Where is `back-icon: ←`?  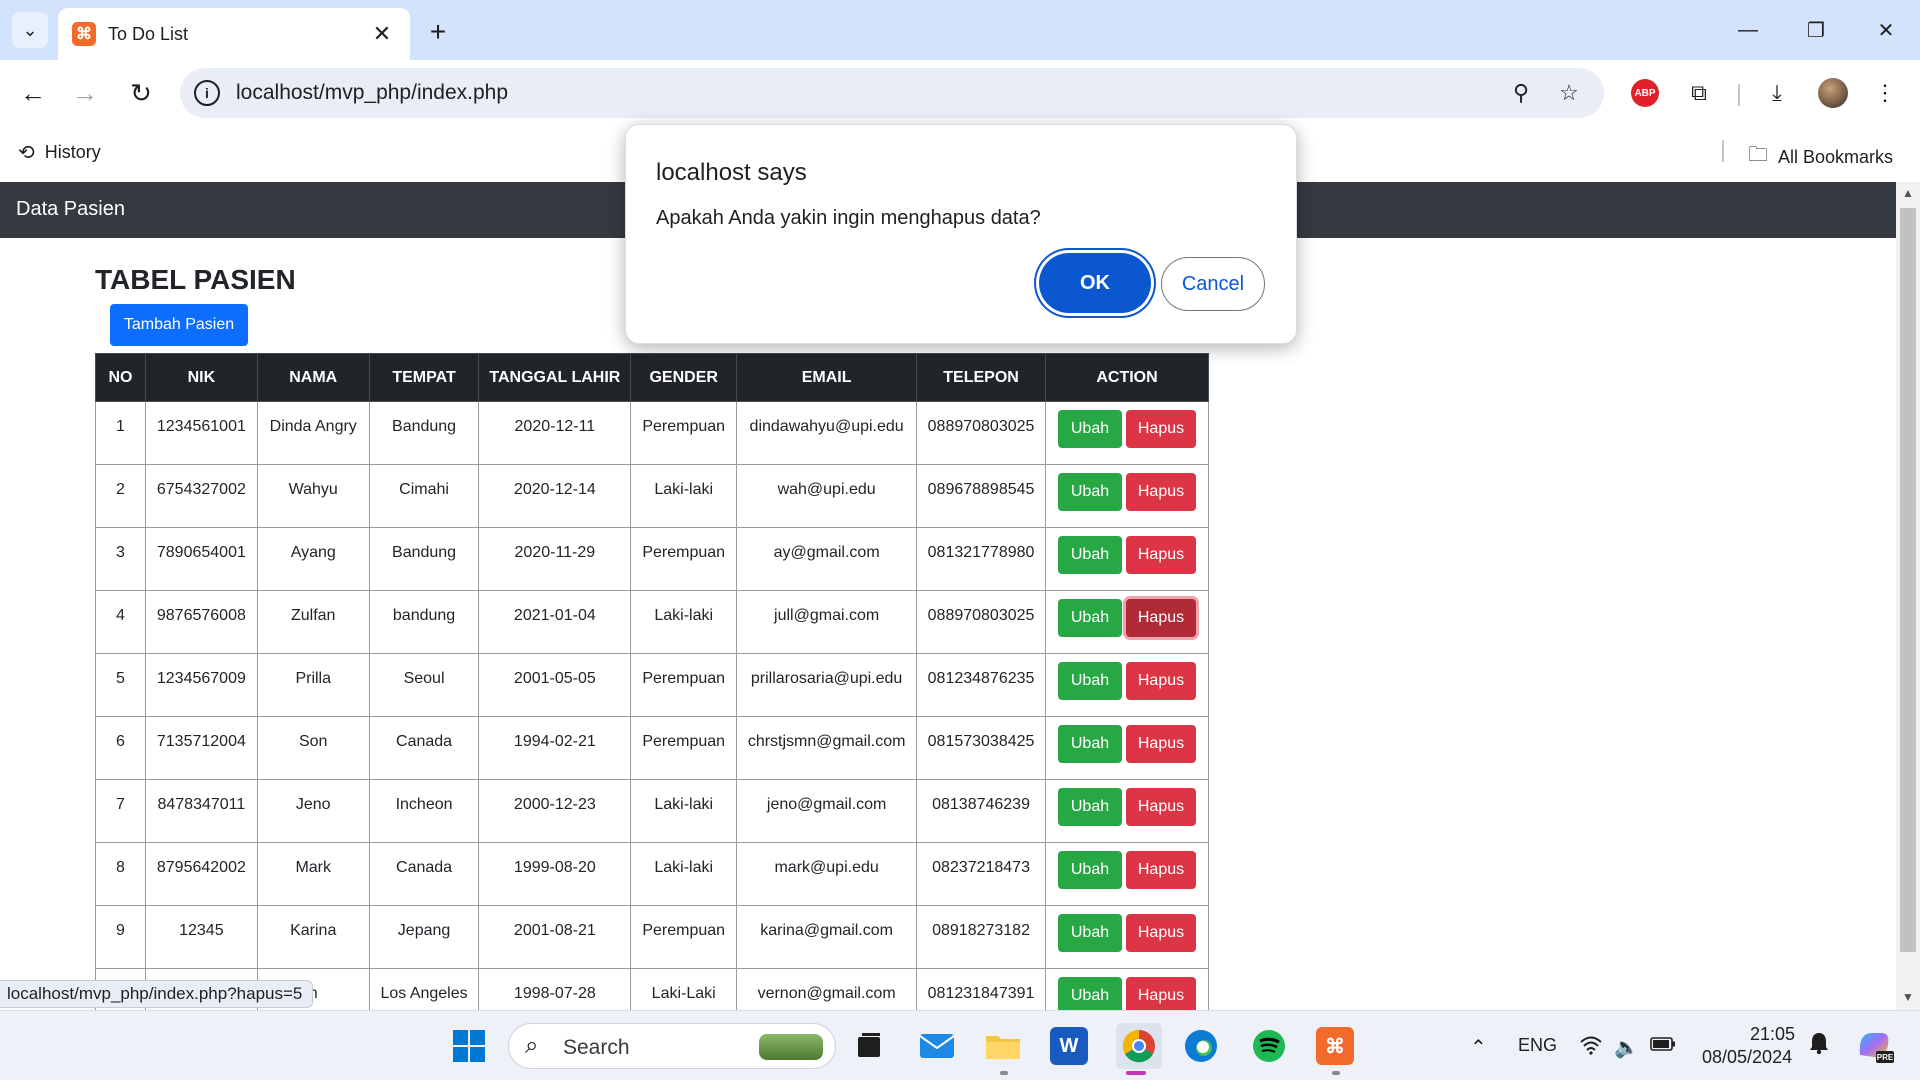 back-icon: ← is located at coordinates (33, 93).